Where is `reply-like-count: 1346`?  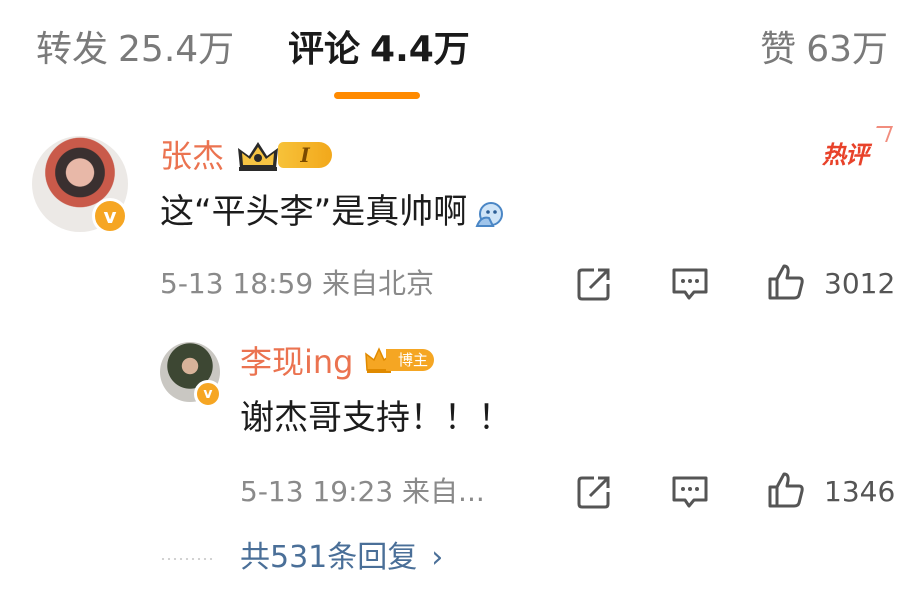 reply-like-count: 1346 is located at coordinates (860, 491).